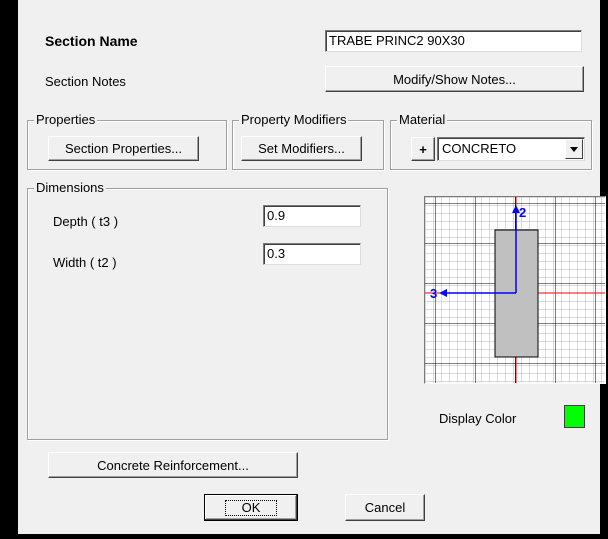 This screenshot has height=539, width=608. Describe the element at coordinates (86, 221) in the screenshot. I see `depth-label: Depth ( t3 )` at that location.